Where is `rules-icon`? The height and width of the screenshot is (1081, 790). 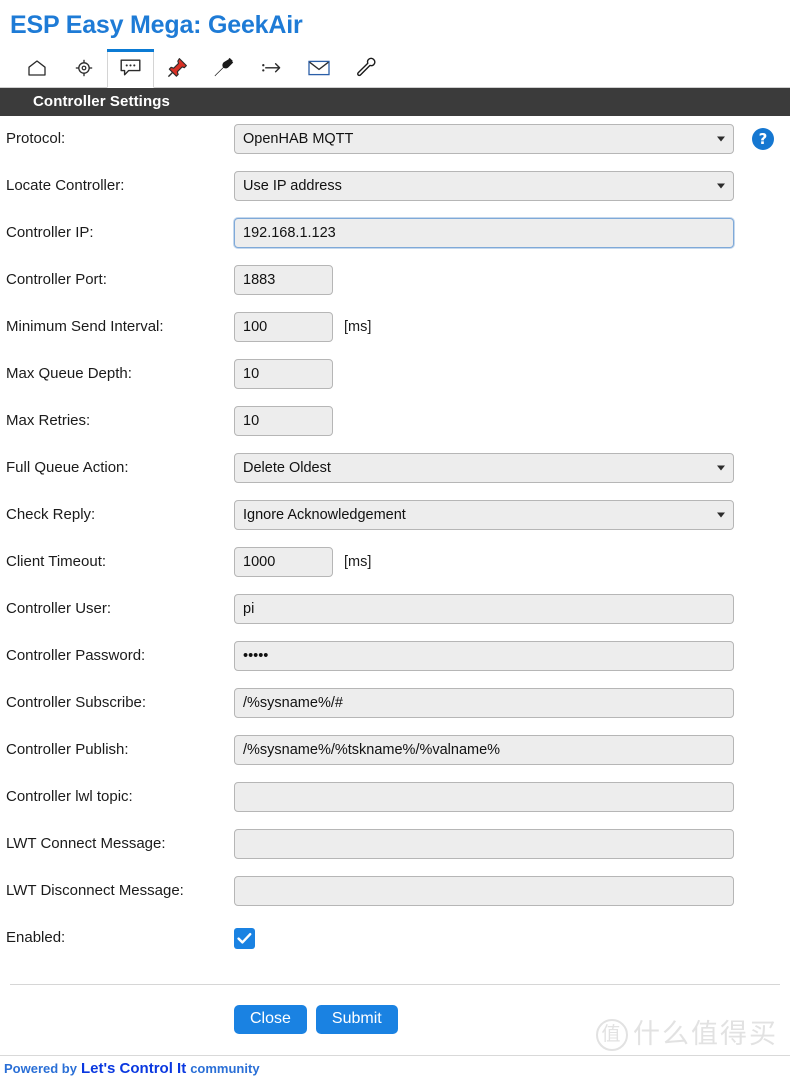
rules-icon is located at coordinates (272, 68).